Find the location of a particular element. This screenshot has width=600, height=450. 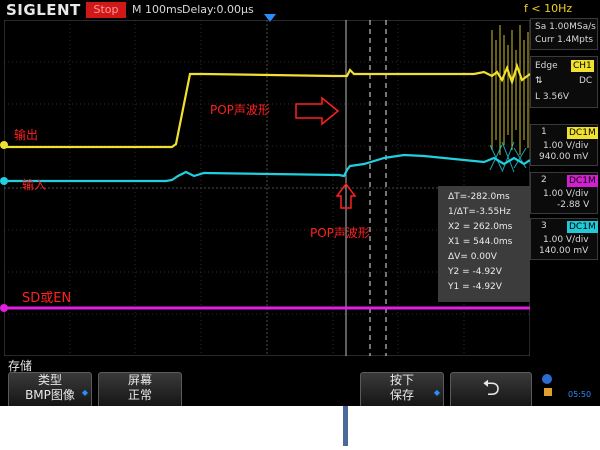

marker-bar is located at coordinates (345, 426).